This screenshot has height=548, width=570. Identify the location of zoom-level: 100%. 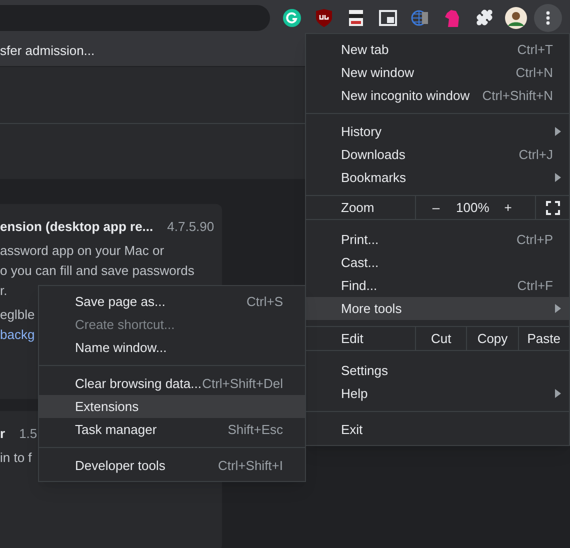
(472, 207).